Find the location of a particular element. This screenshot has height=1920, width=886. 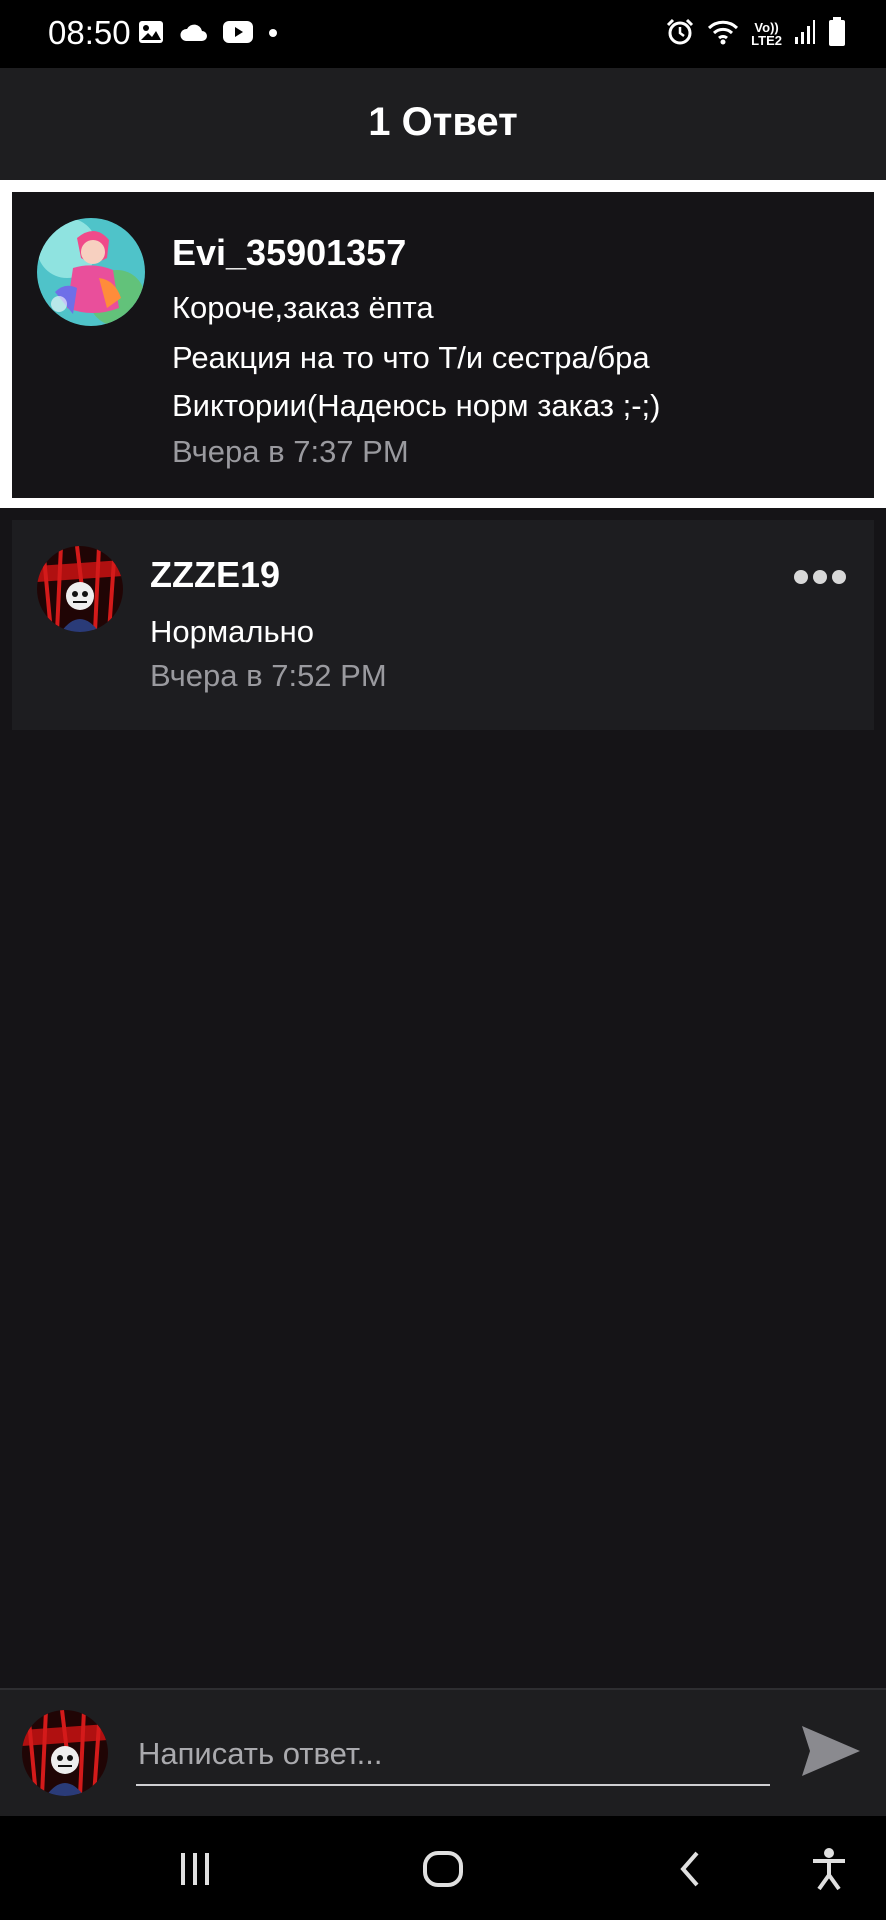

signal-icon is located at coordinates (805, 34).